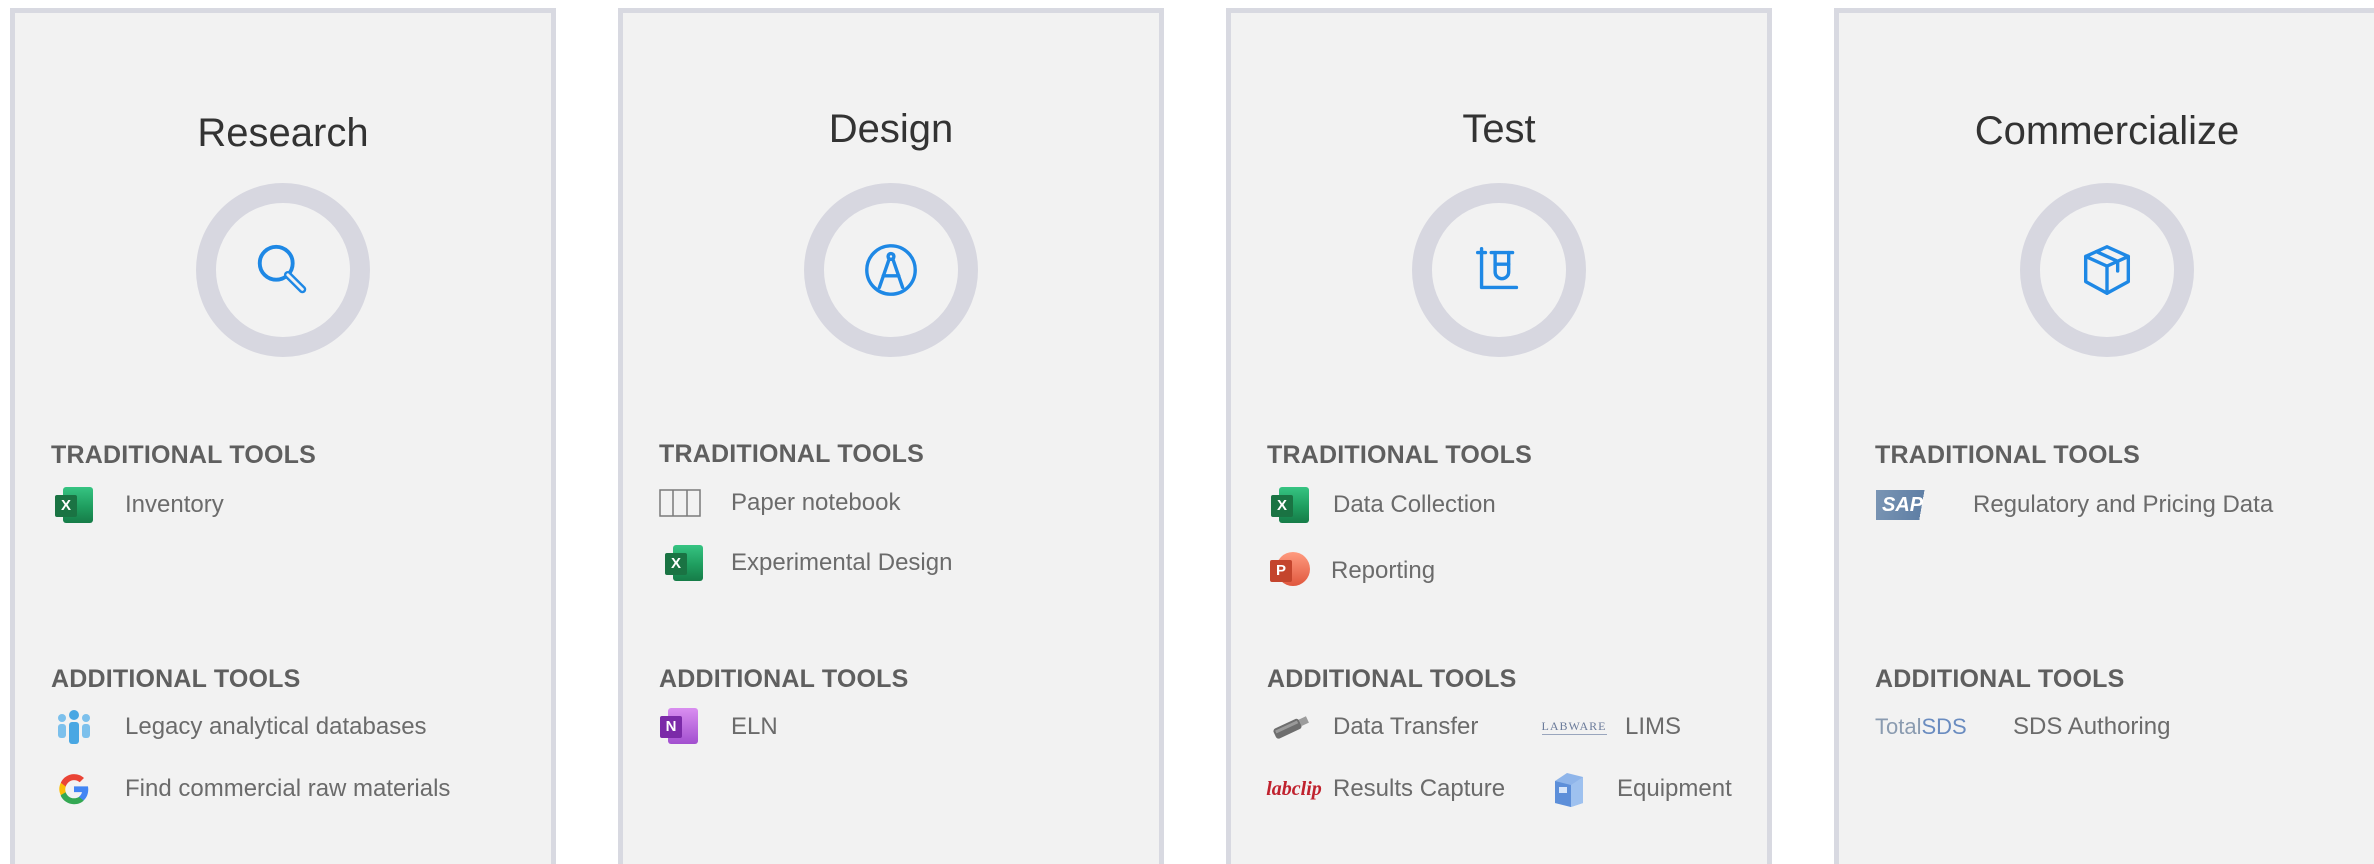 The width and height of the screenshot is (2374, 864). What do you see at coordinates (1294, 788) in the screenshot?
I see `labclip-logo-icon: labclip` at bounding box center [1294, 788].